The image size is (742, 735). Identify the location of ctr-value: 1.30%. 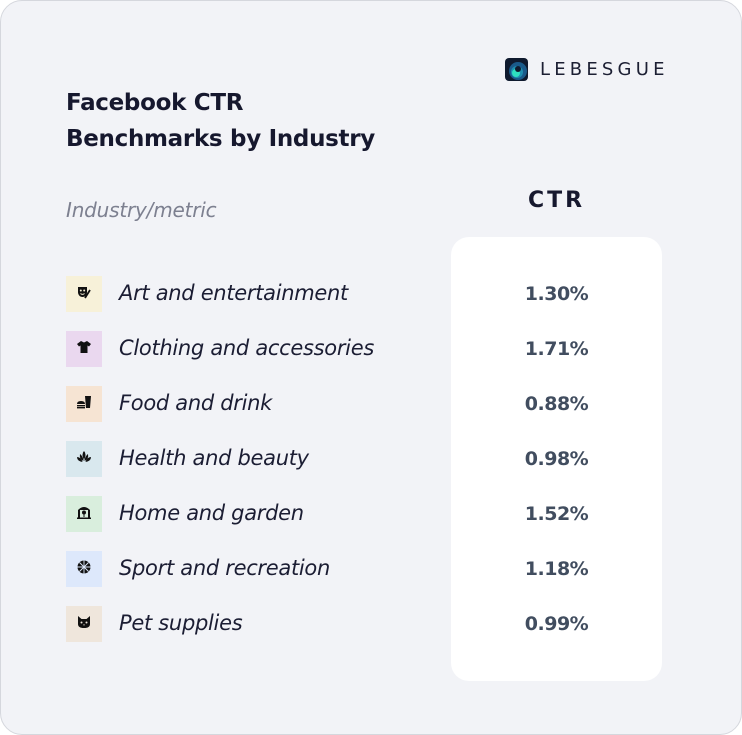
(556, 294).